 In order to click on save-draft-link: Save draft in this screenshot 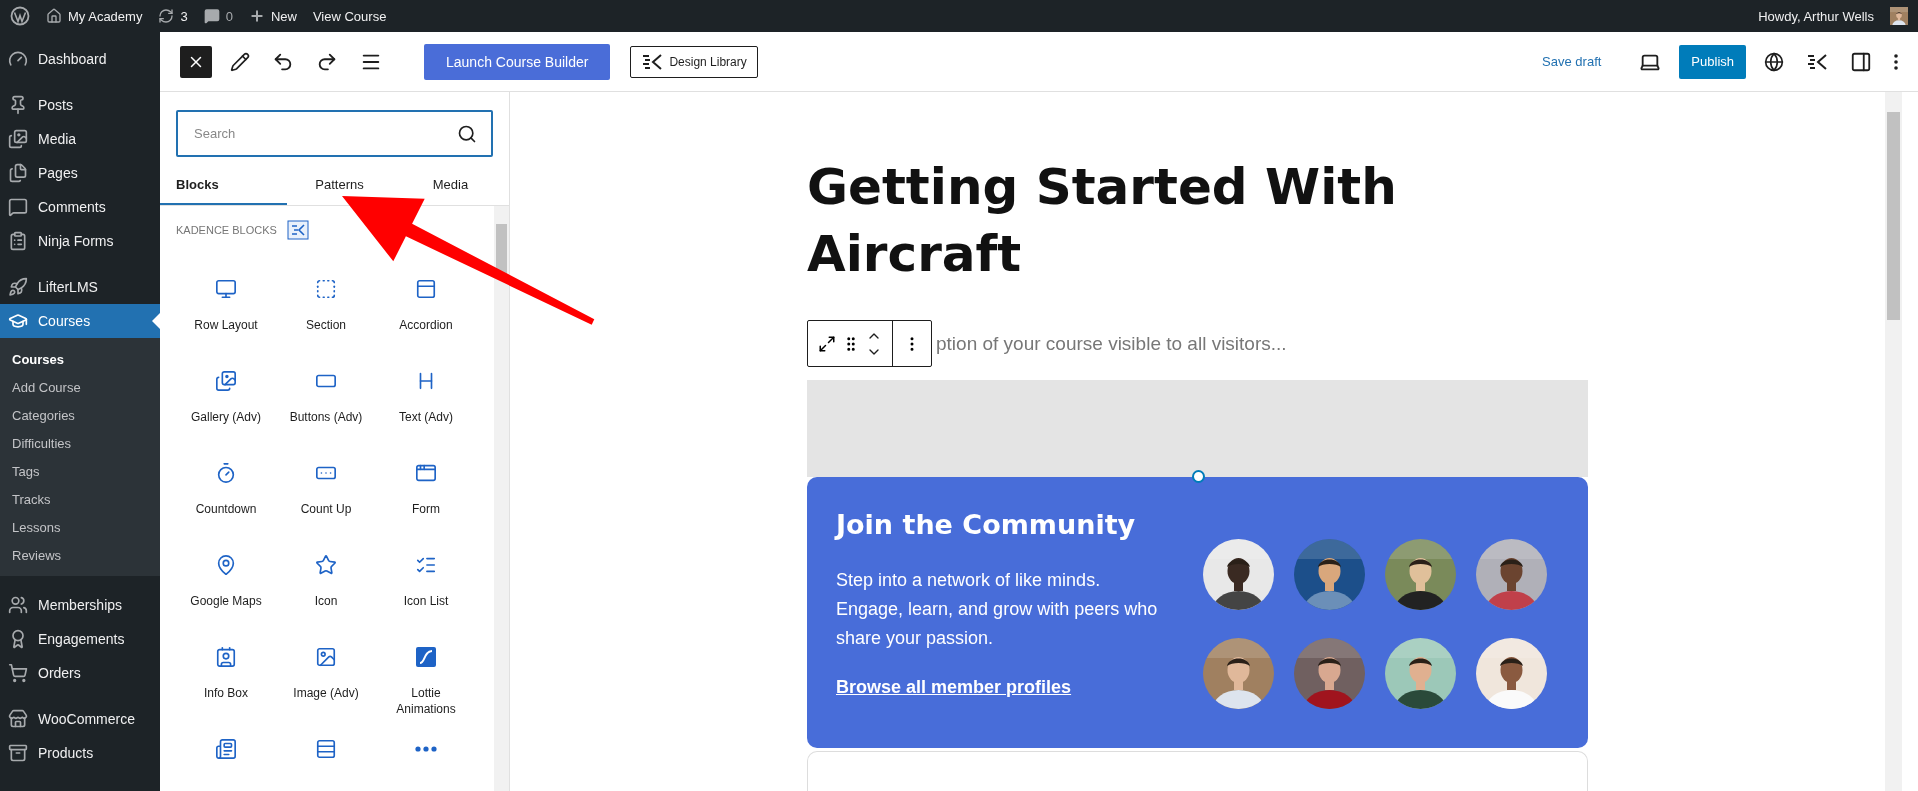, I will do `click(1572, 61)`.